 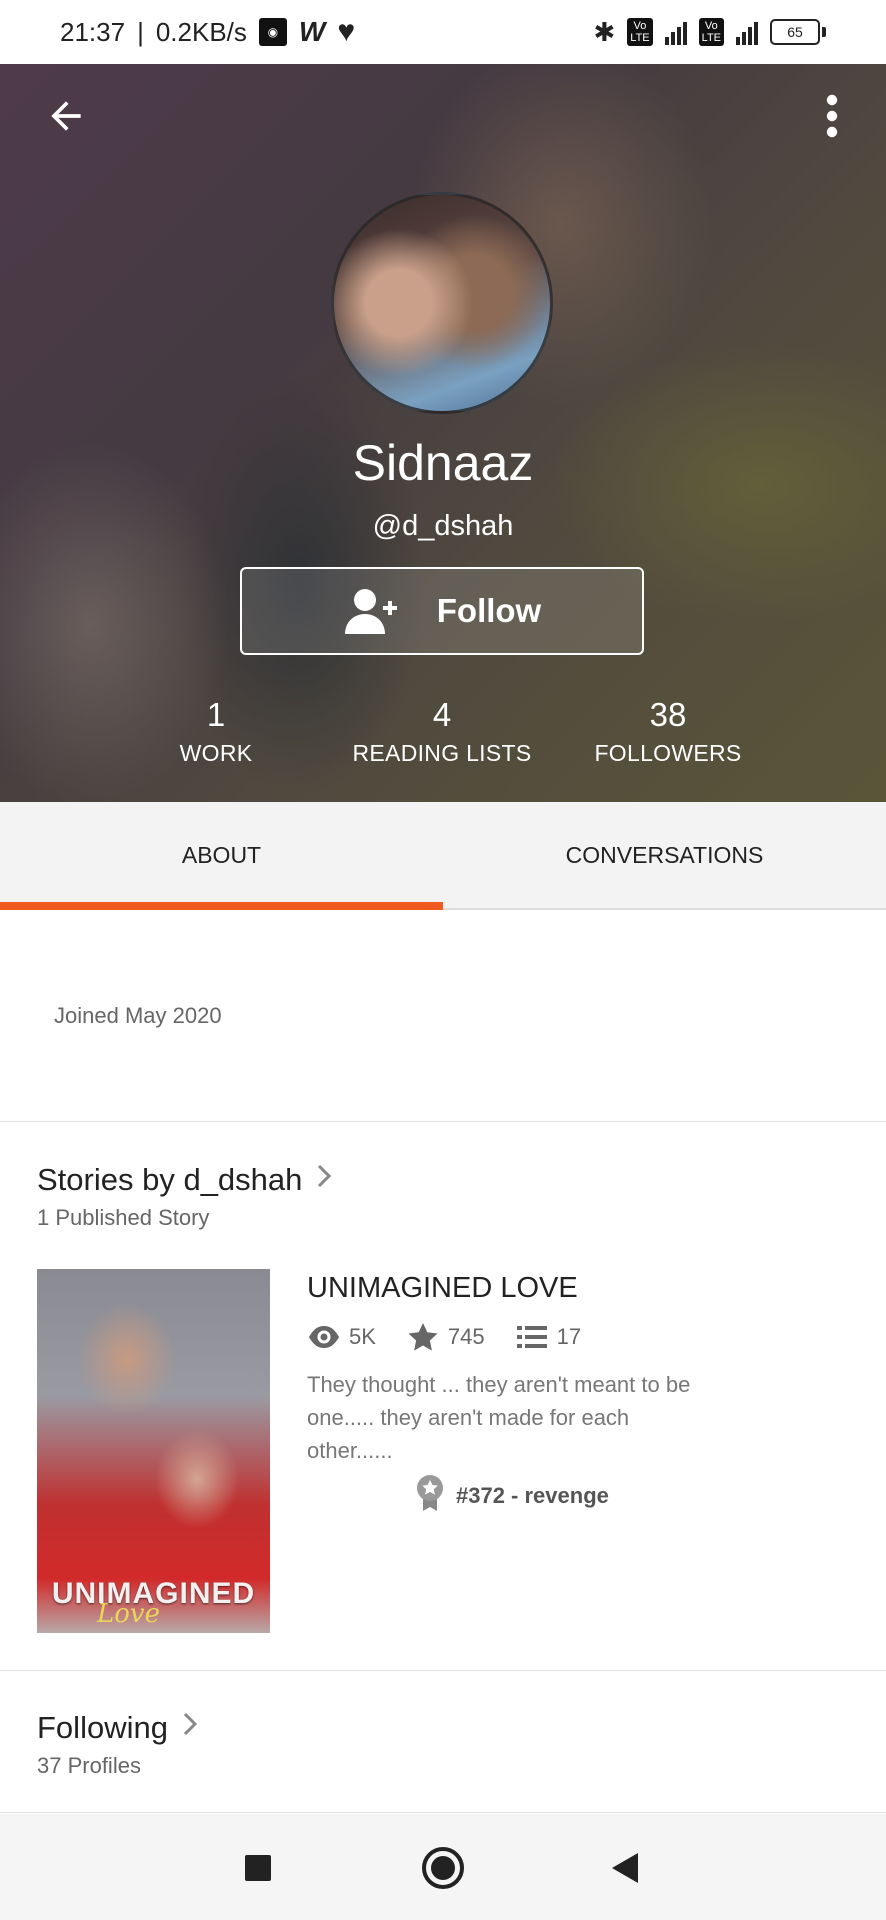 What do you see at coordinates (675, 32) in the screenshot?
I see `signal-icon` at bounding box center [675, 32].